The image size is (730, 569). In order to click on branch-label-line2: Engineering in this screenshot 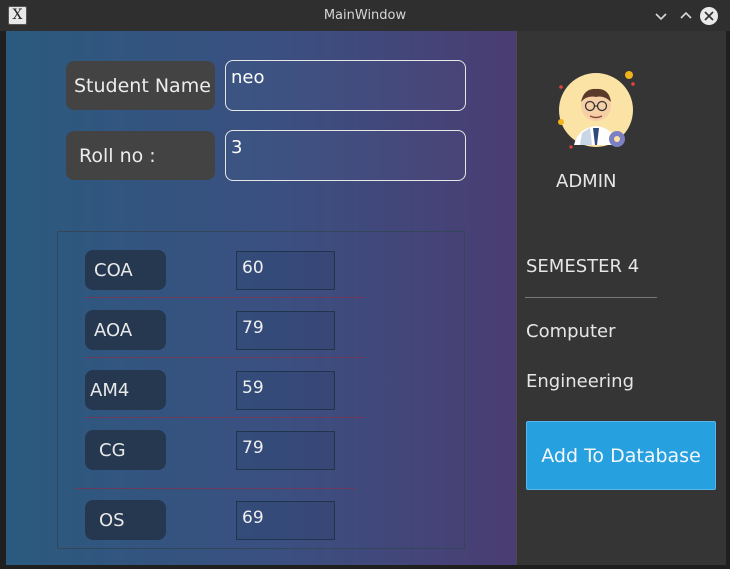, I will do `click(580, 381)`.